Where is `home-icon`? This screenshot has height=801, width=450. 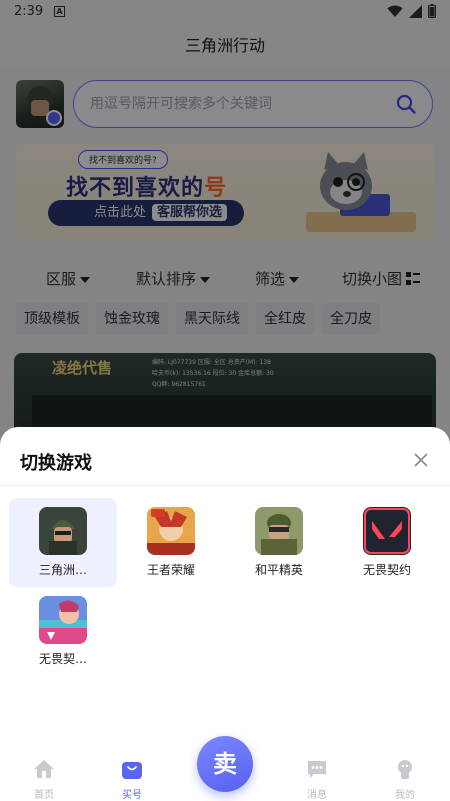 home-icon is located at coordinates (44, 769).